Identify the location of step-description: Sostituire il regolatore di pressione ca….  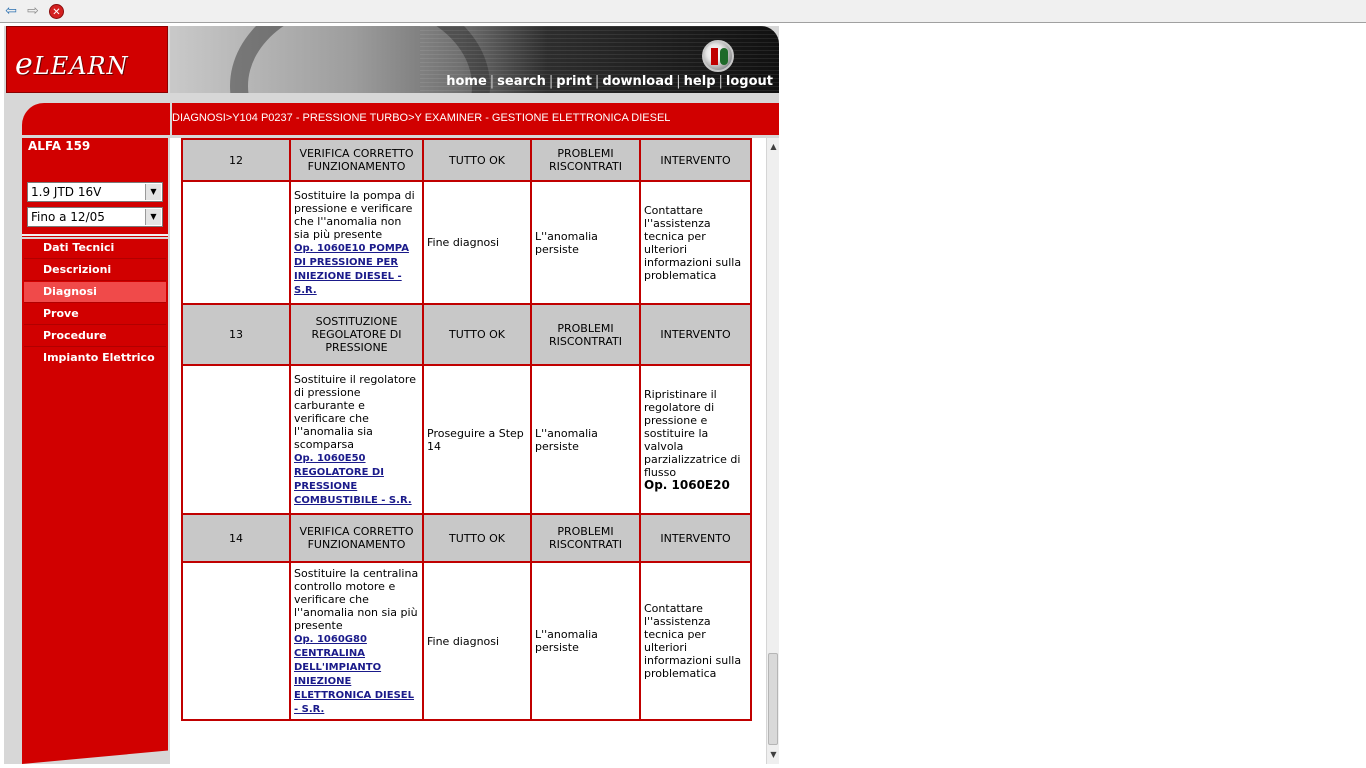
(355, 411).